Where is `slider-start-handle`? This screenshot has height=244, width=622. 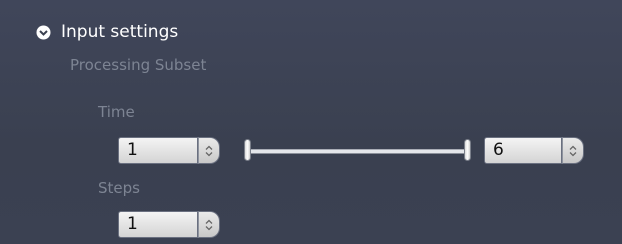 slider-start-handle is located at coordinates (247, 150).